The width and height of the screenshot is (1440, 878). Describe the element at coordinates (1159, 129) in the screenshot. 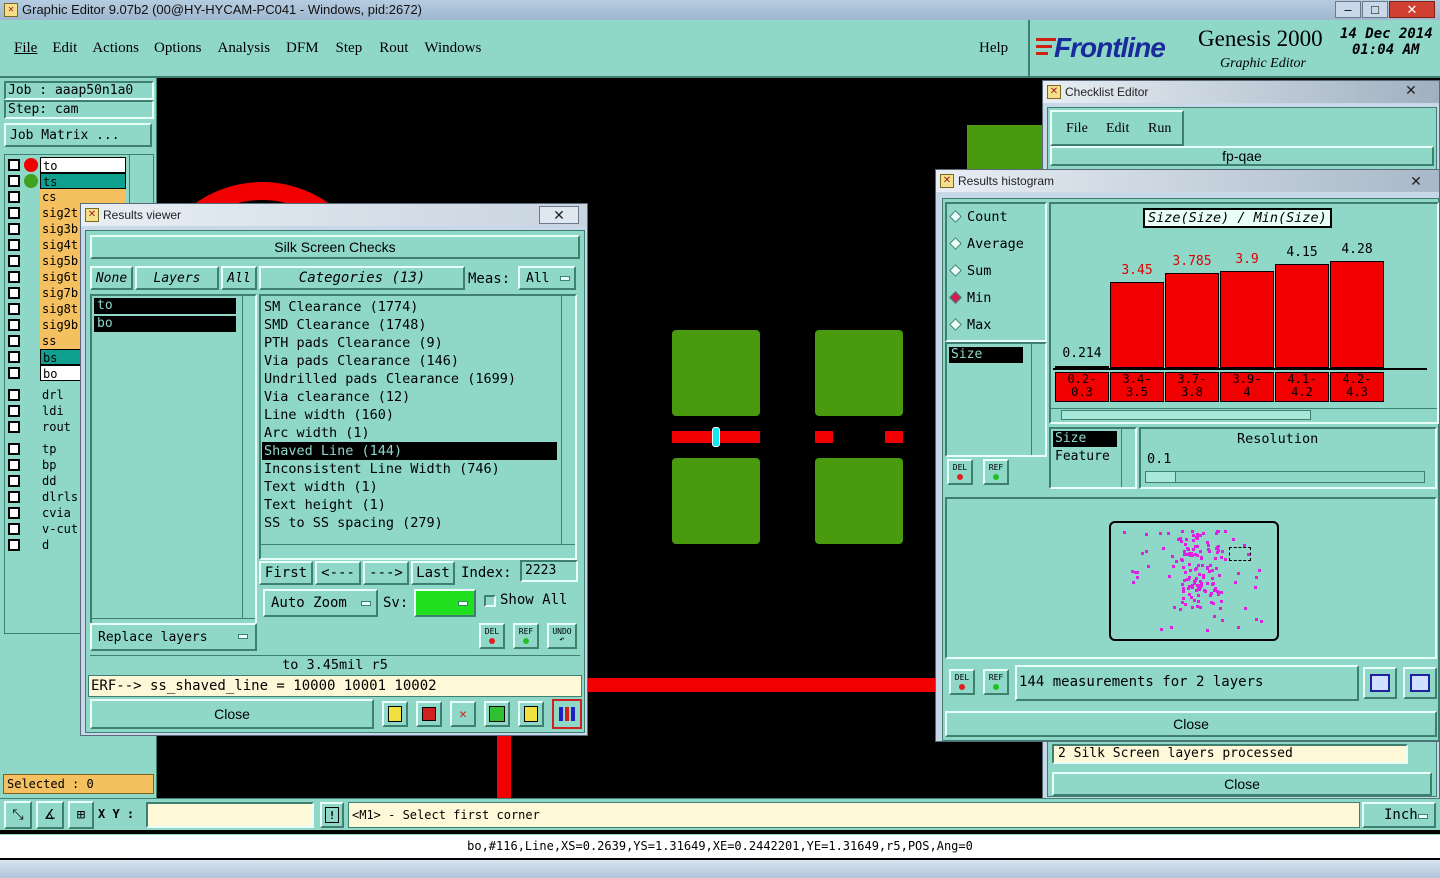

I see `checklist-menu-run: Run` at that location.